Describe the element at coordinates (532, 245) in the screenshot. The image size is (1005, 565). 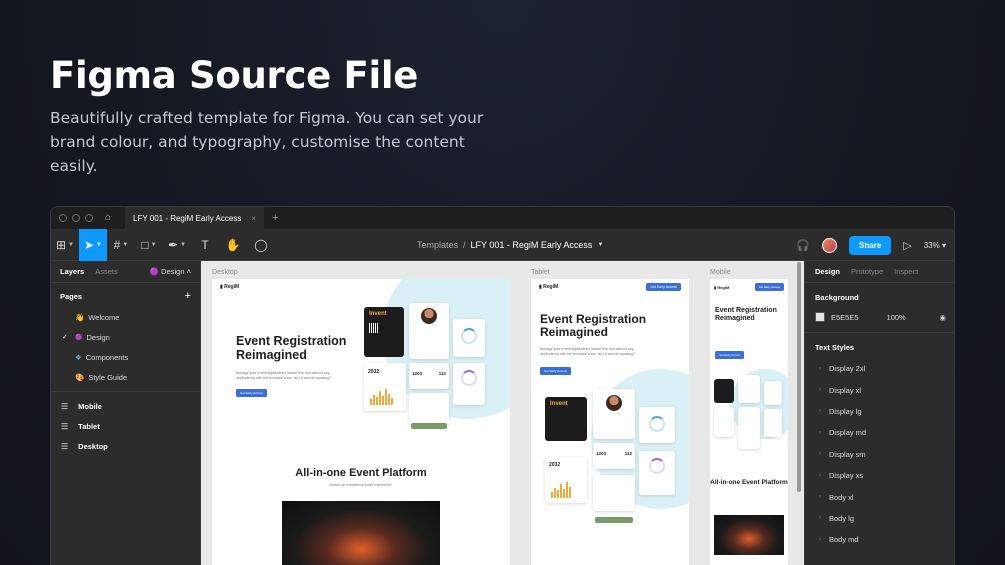
I see `breadcrumb-current: LFY 001 - RegiM Early Access` at that location.